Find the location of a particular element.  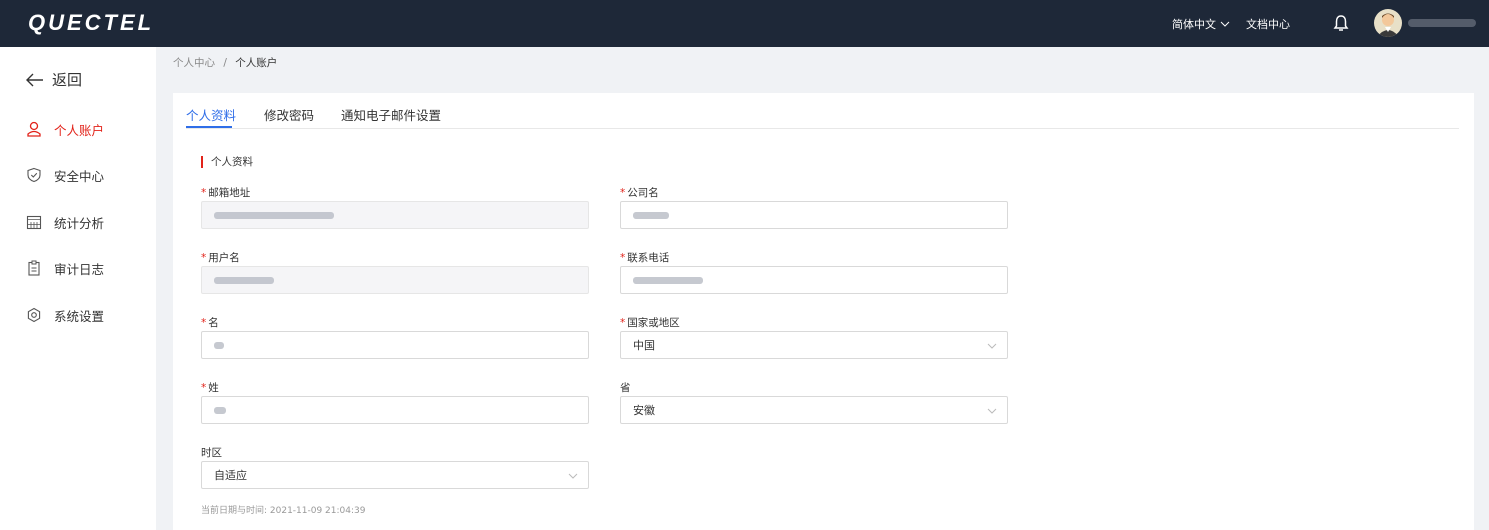

first-name-label: * 名 is located at coordinates (210, 323).